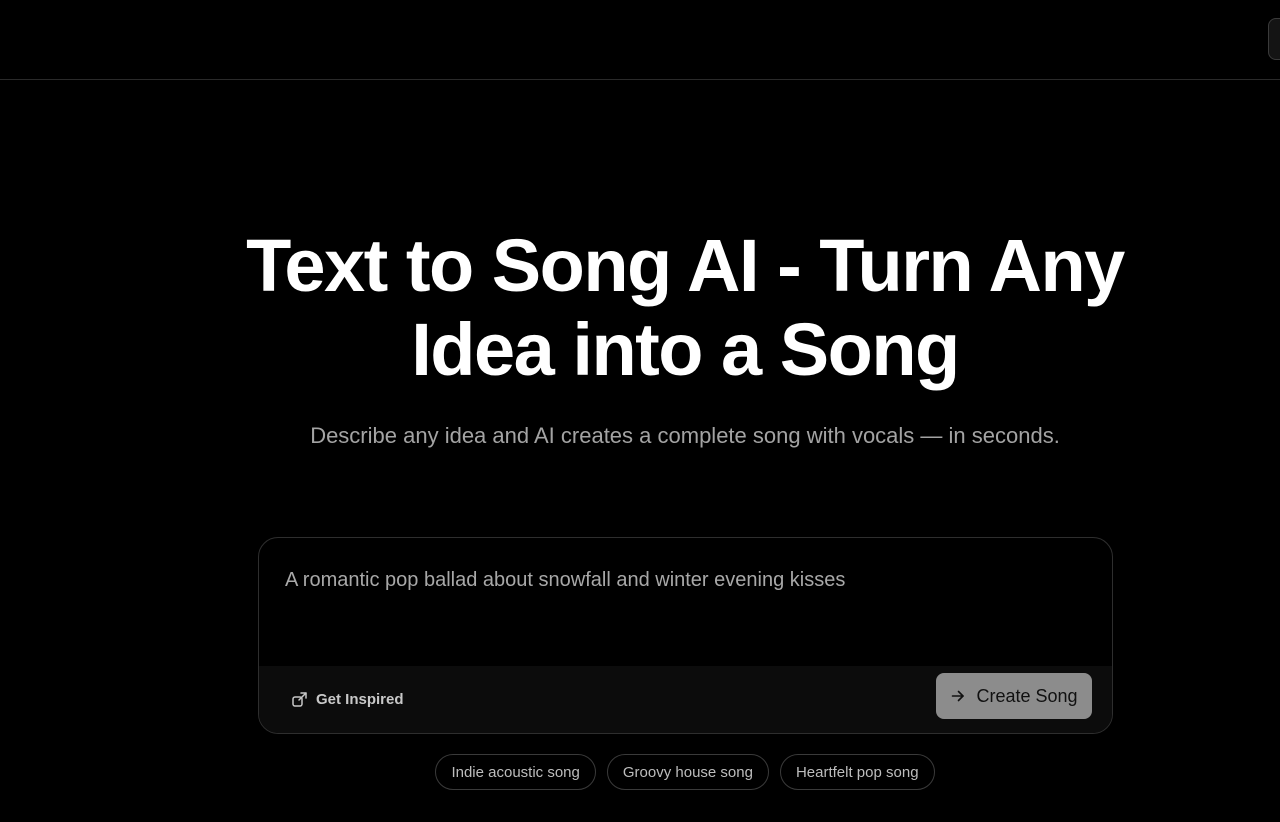  I want to click on song-prompt-input, so click(685, 602).